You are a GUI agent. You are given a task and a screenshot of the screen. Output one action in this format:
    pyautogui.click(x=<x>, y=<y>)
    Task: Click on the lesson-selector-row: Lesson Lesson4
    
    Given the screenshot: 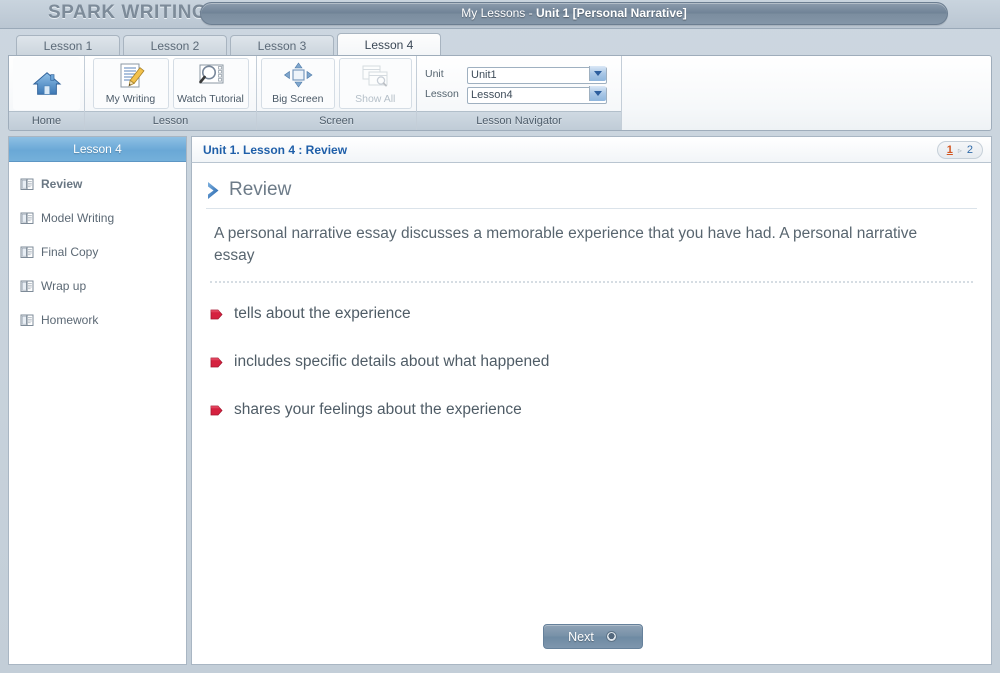 What is the action you would take?
    pyautogui.click(x=519, y=94)
    